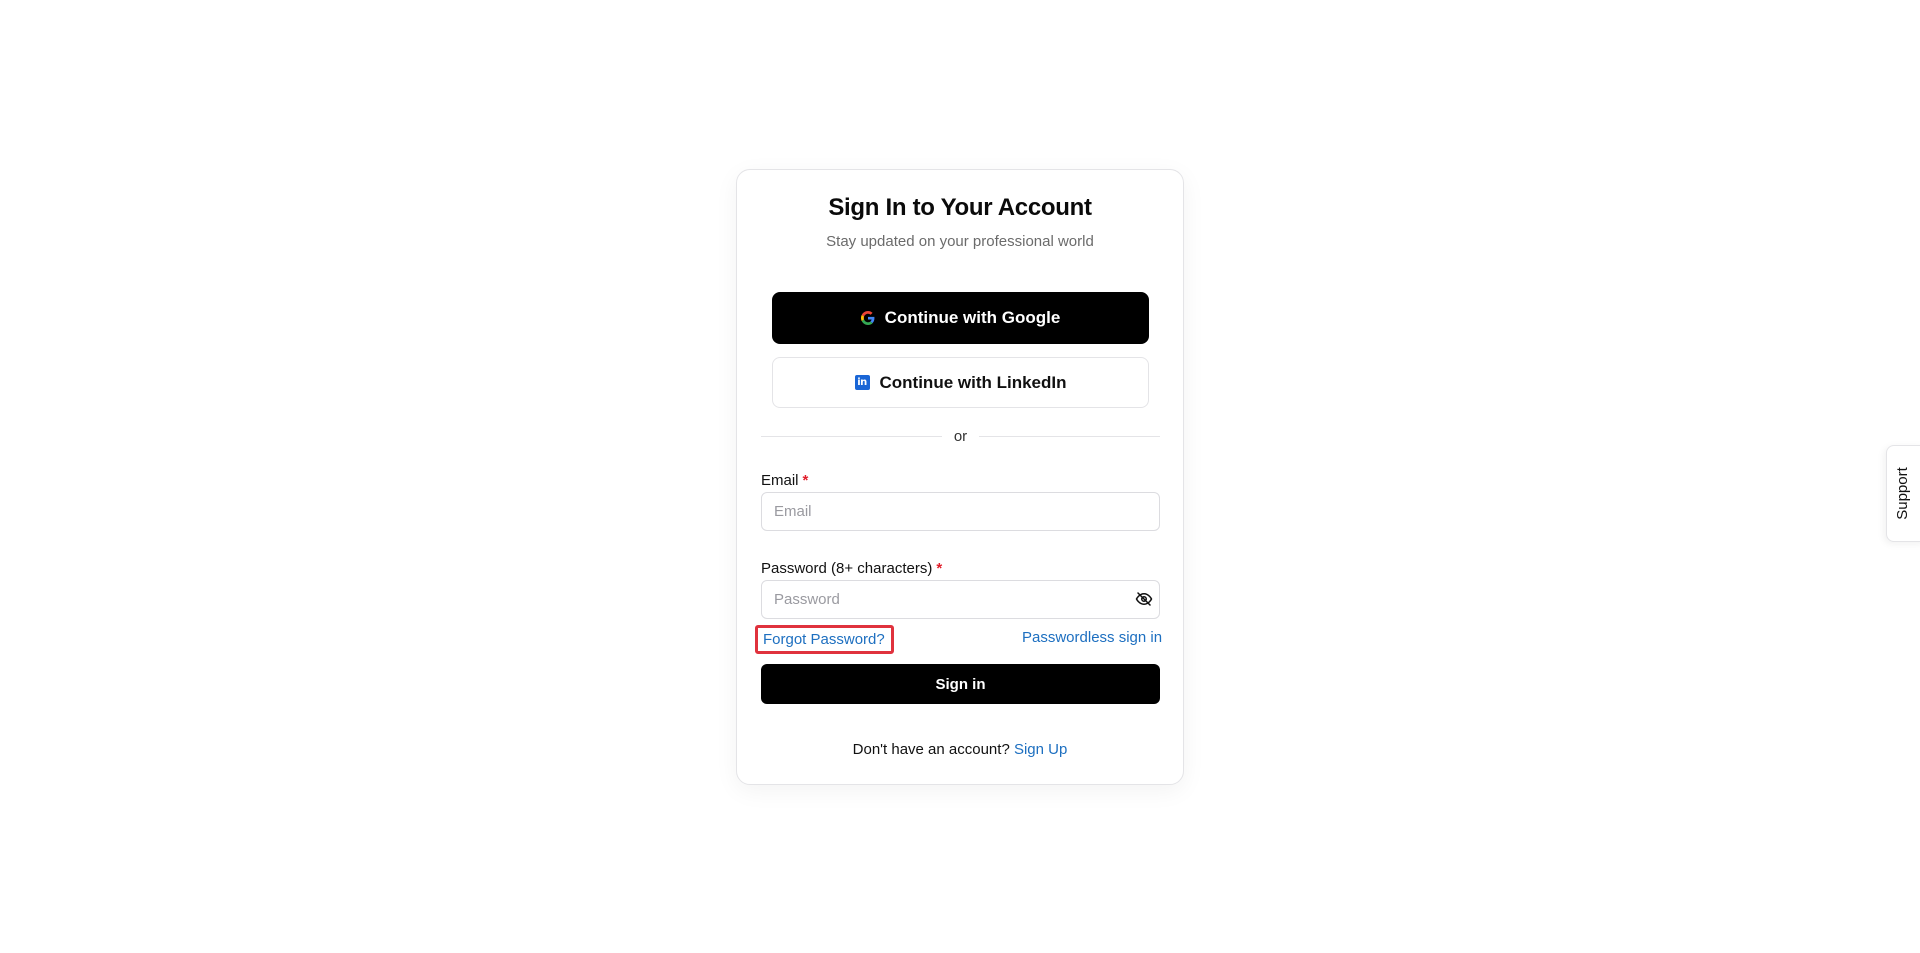 The height and width of the screenshot is (953, 1920). I want to click on sign-in-button: Sign in, so click(960, 684).